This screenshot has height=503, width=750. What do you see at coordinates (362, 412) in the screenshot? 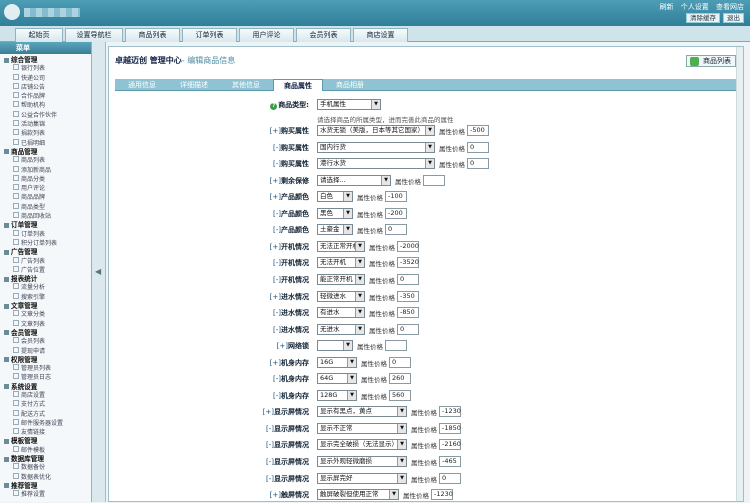
I see `attribute-value-select: 显示有黑点，黄点 ▼` at bounding box center [362, 412].